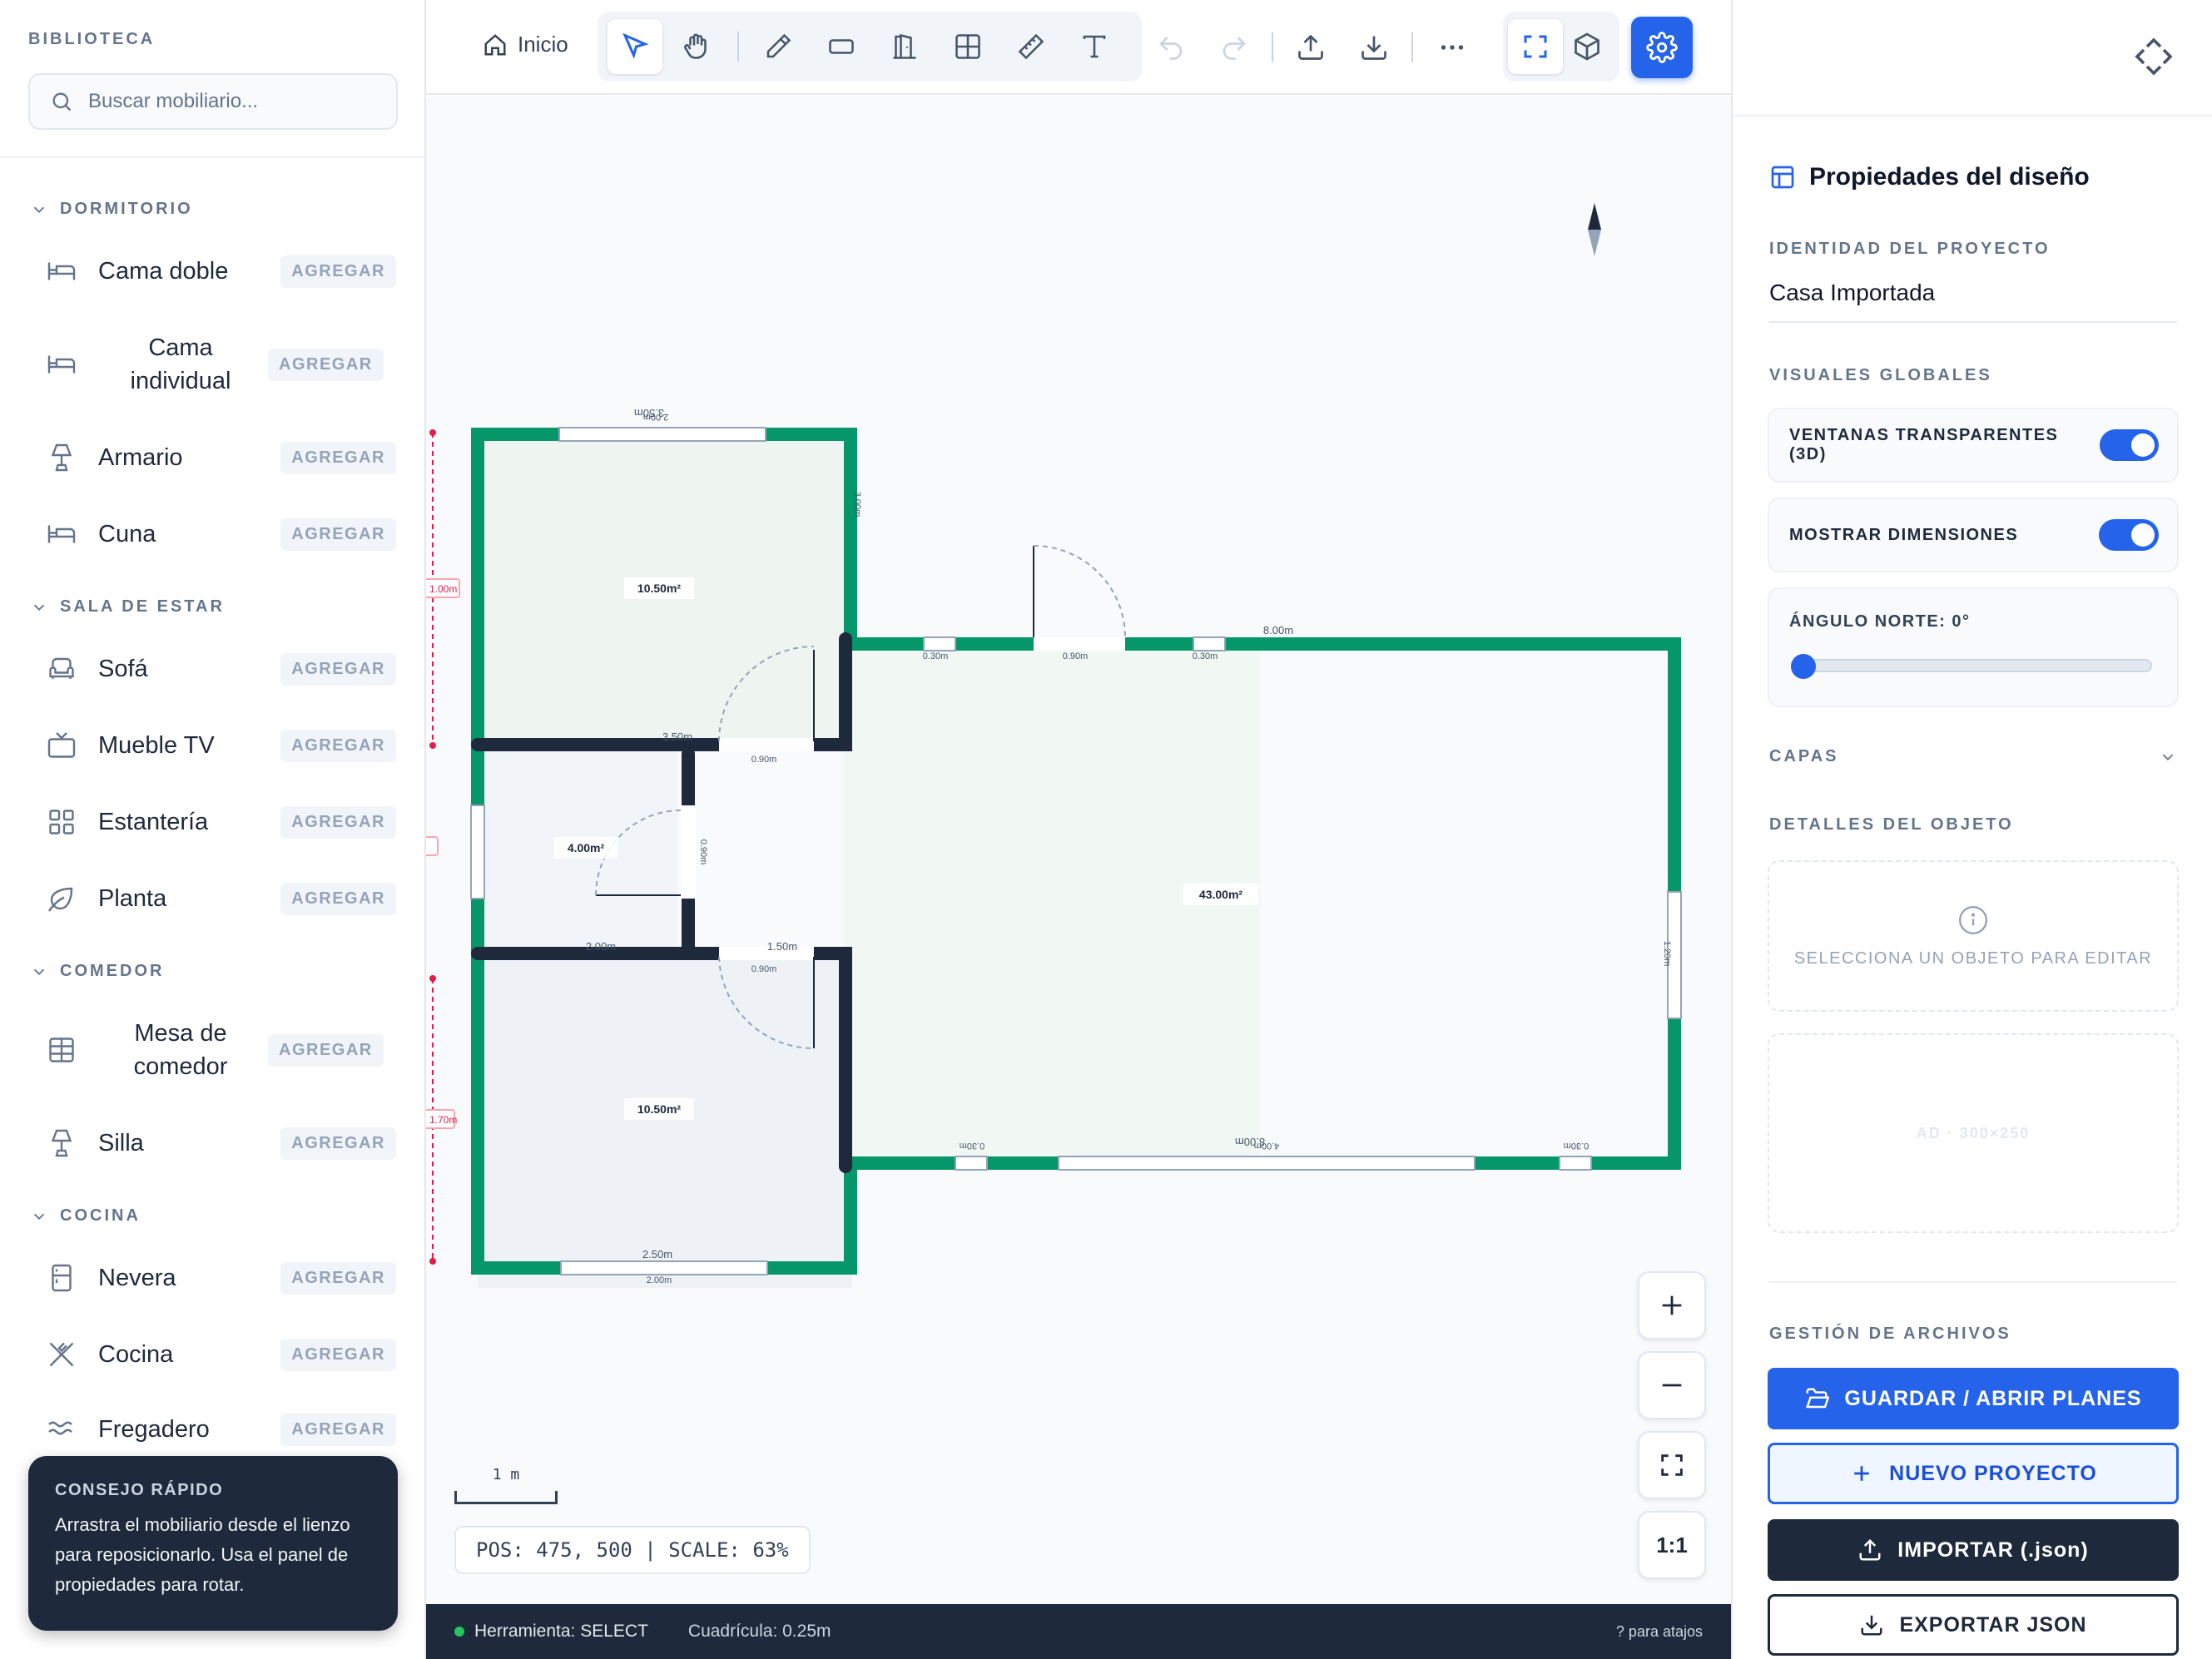 The width and height of the screenshot is (2212, 1659). Describe the element at coordinates (221, 1354) in the screenshot. I see `library-item-cocina: Cocina AGREGAR` at that location.